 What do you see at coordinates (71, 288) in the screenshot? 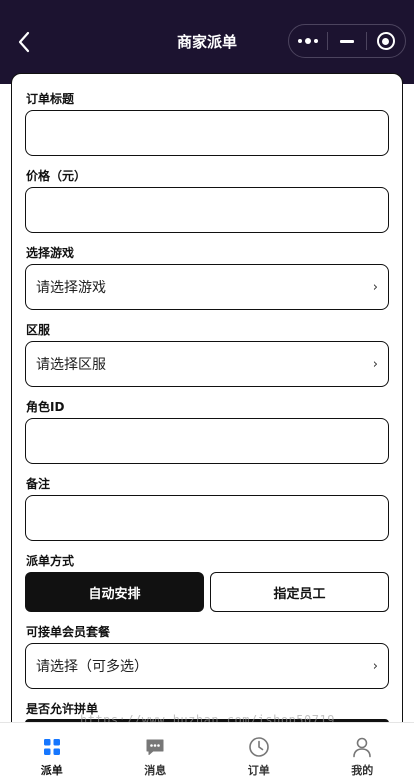
I see `game-select-placeholder: 请选择游戏` at bounding box center [71, 288].